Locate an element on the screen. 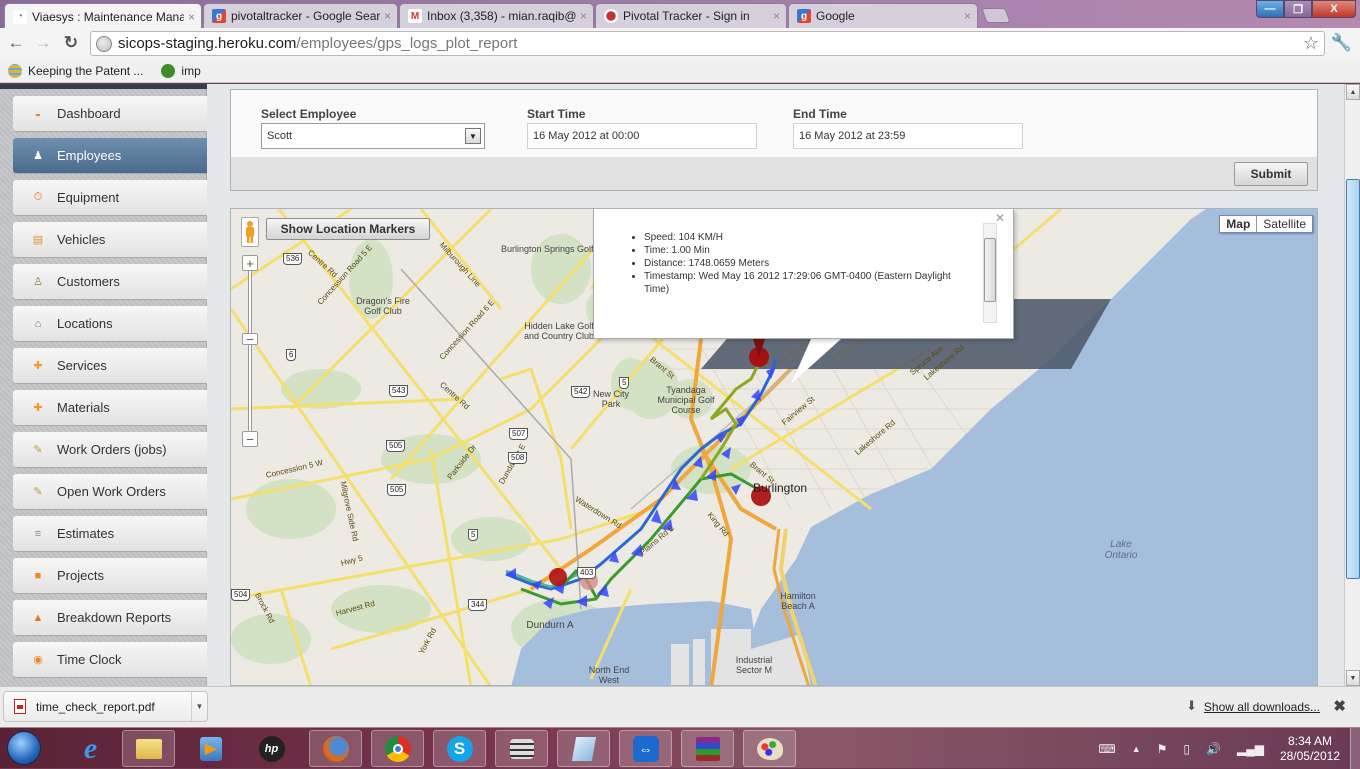 This screenshot has height=769, width=1360. hp-icon: hp is located at coordinates (271, 748).